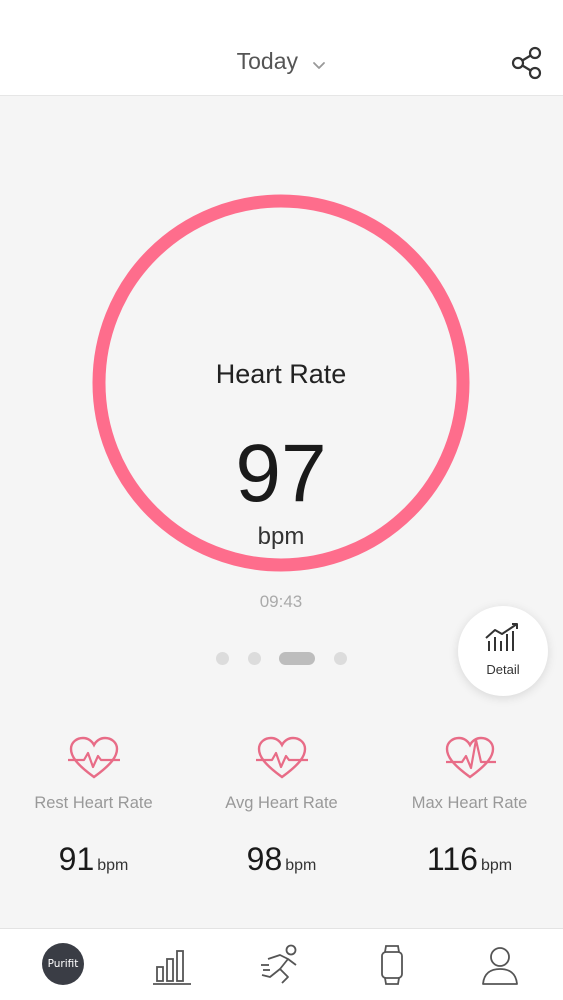 The width and height of the screenshot is (563, 1000). I want to click on heart-rate-value: 97, so click(281, 473).